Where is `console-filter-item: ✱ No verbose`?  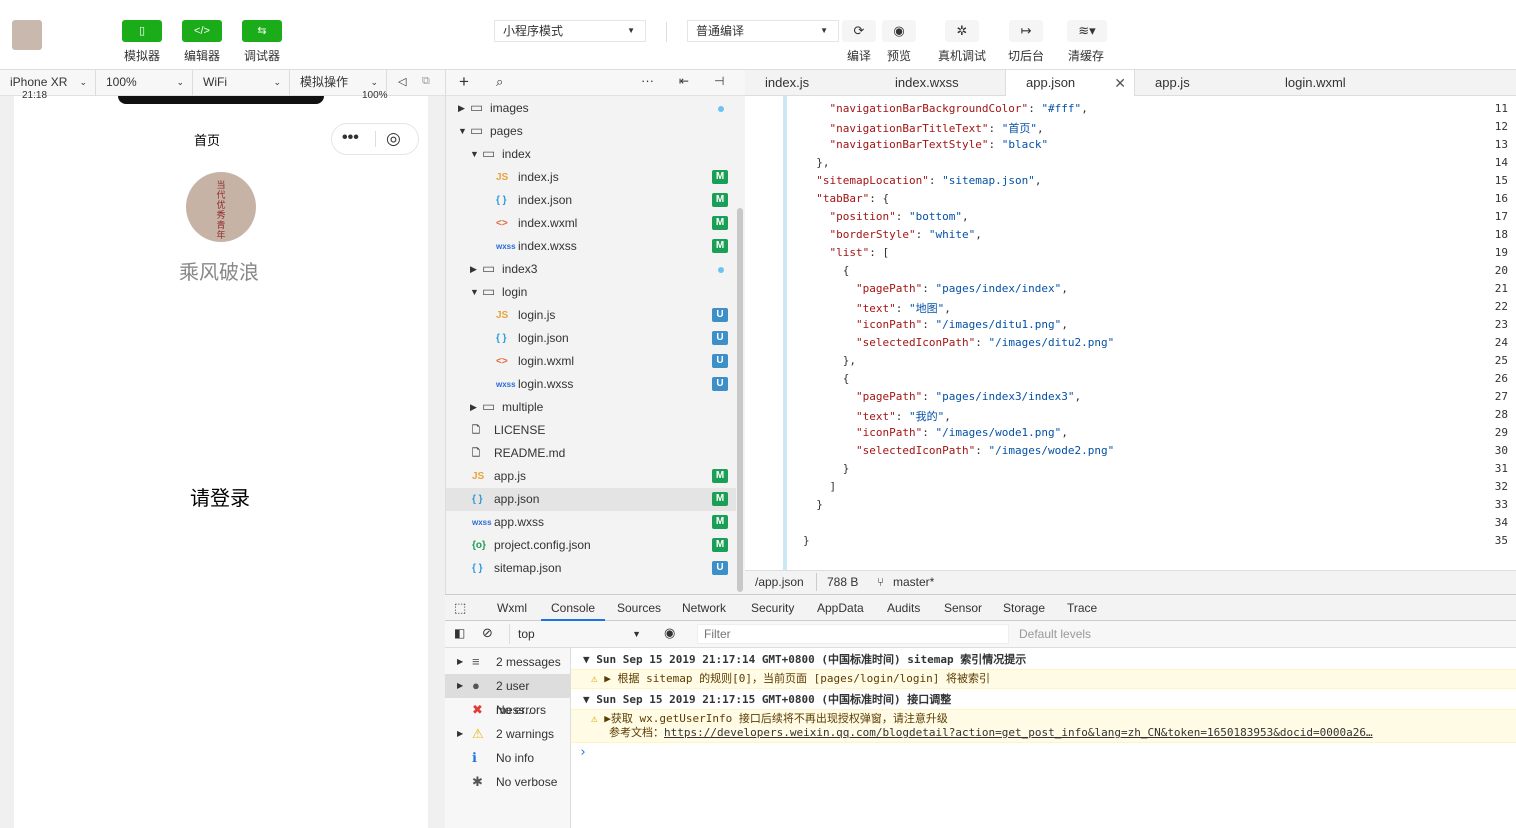 console-filter-item: ✱ No verbose is located at coordinates (508, 782).